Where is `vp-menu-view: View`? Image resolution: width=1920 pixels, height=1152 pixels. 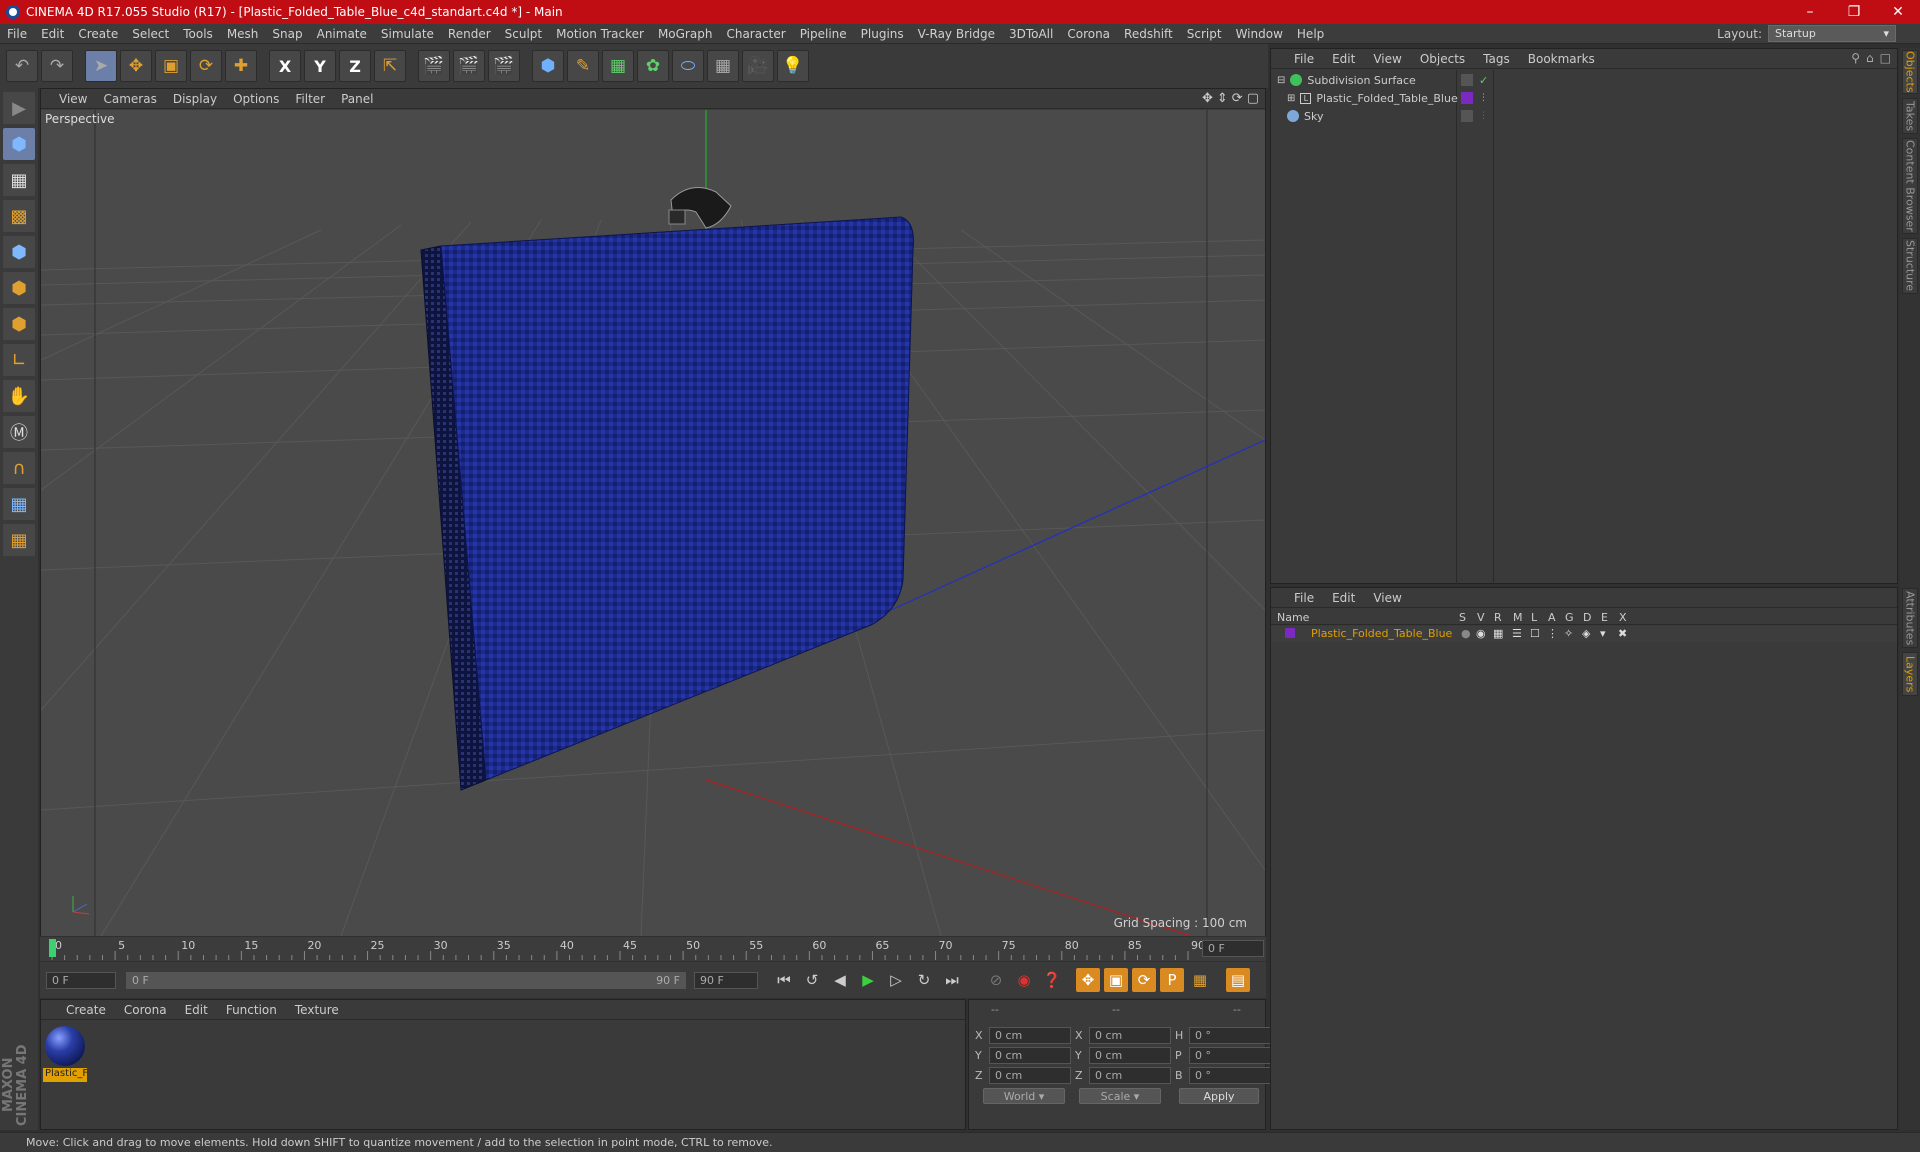 vp-menu-view: View is located at coordinates (73, 99).